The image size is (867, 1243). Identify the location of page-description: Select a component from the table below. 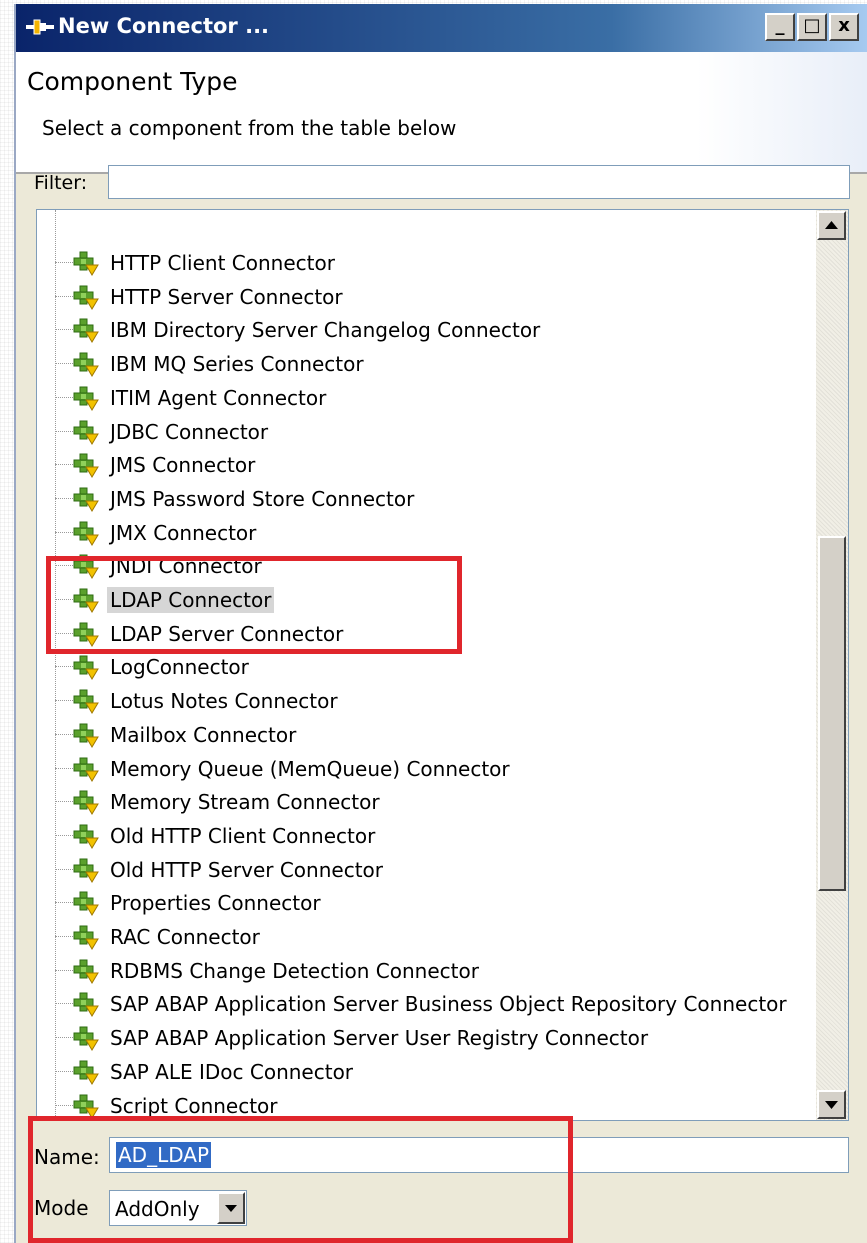
(249, 128).